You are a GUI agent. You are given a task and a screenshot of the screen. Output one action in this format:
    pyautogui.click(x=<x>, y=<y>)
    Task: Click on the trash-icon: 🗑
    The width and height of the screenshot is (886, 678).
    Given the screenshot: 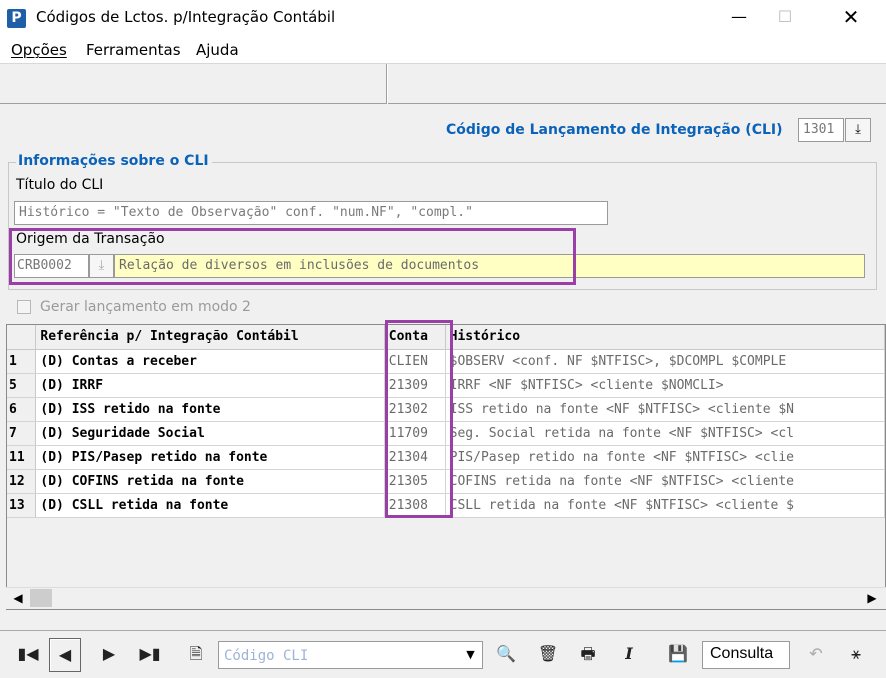 What is the action you would take?
    pyautogui.click(x=548, y=653)
    